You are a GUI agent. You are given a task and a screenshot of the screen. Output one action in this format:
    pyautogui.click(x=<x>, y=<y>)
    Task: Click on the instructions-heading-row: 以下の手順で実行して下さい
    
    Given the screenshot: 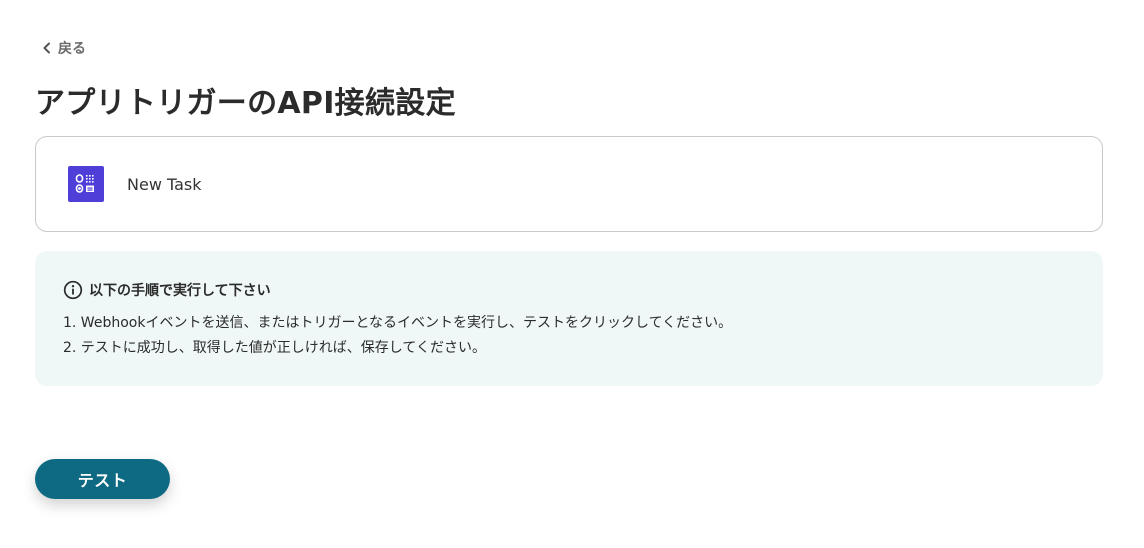 What is the action you would take?
    pyautogui.click(x=583, y=290)
    